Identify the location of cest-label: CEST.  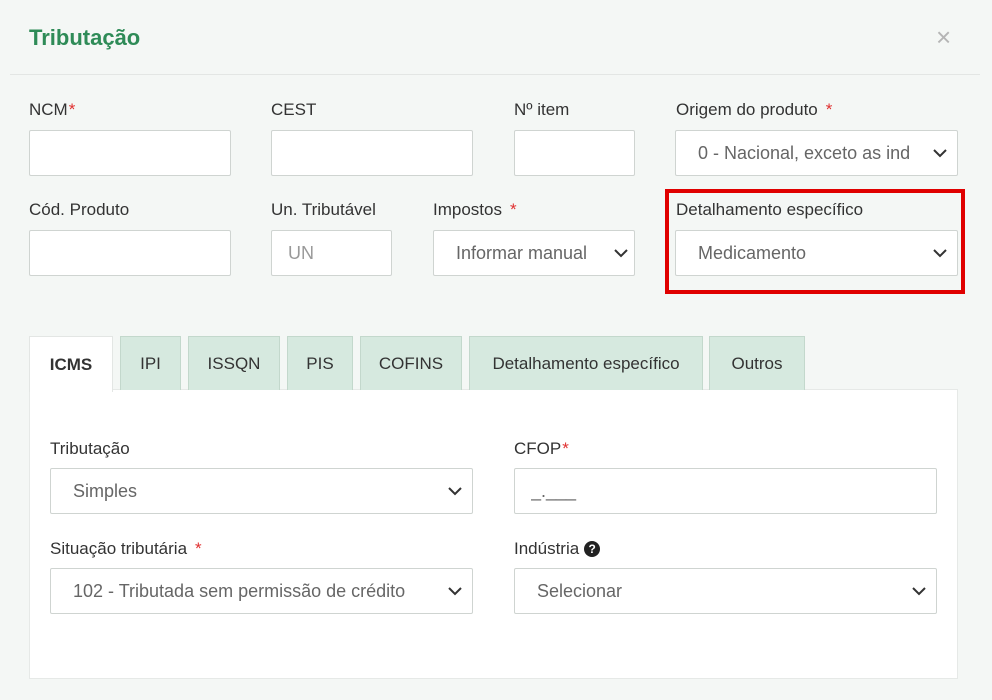
(294, 109).